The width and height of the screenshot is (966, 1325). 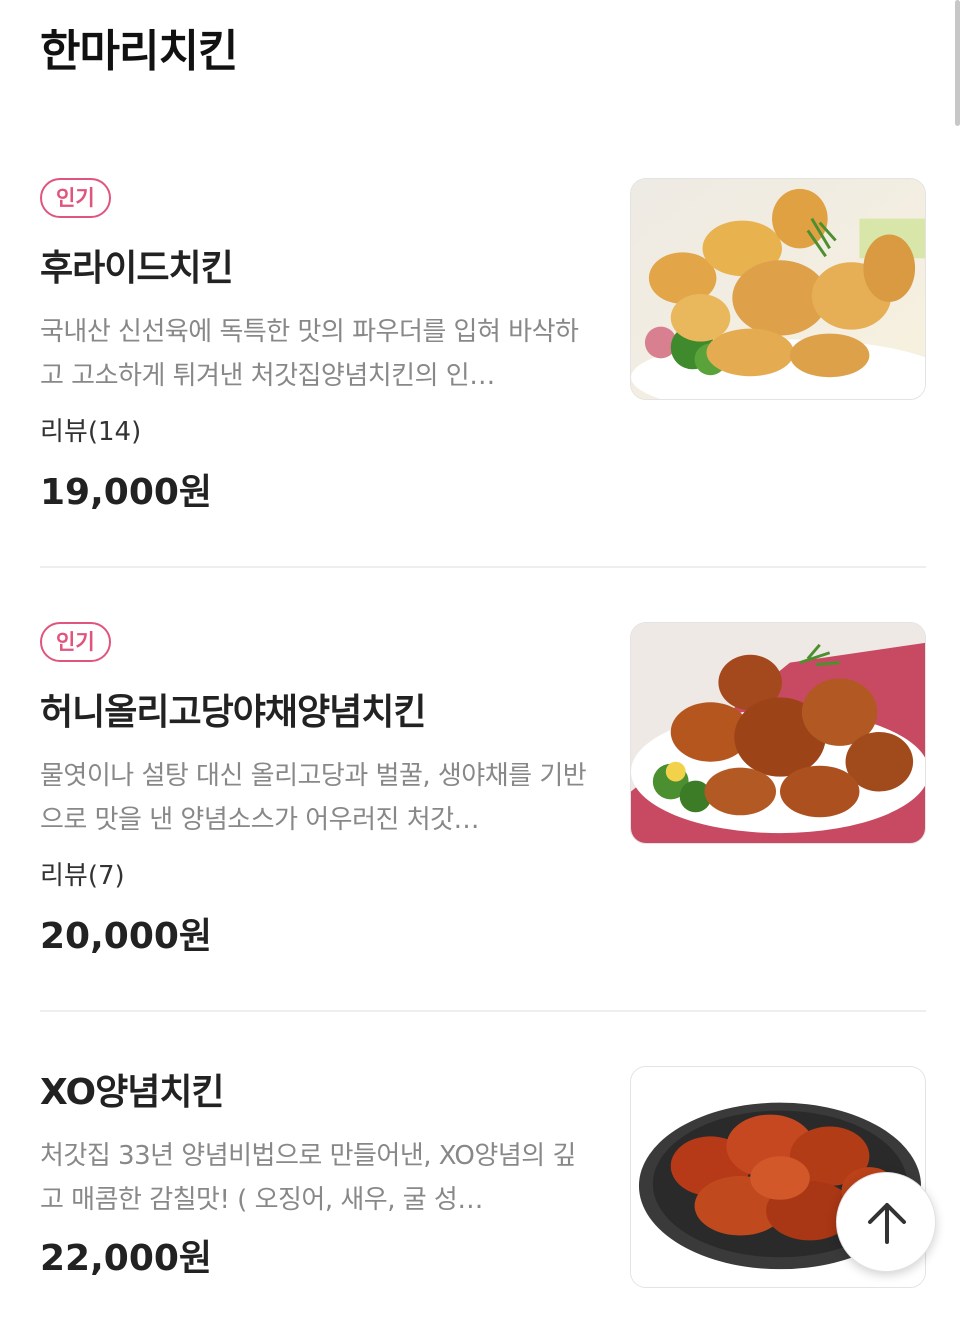 I want to click on menu-item-price: 19,000원, so click(x=126, y=492).